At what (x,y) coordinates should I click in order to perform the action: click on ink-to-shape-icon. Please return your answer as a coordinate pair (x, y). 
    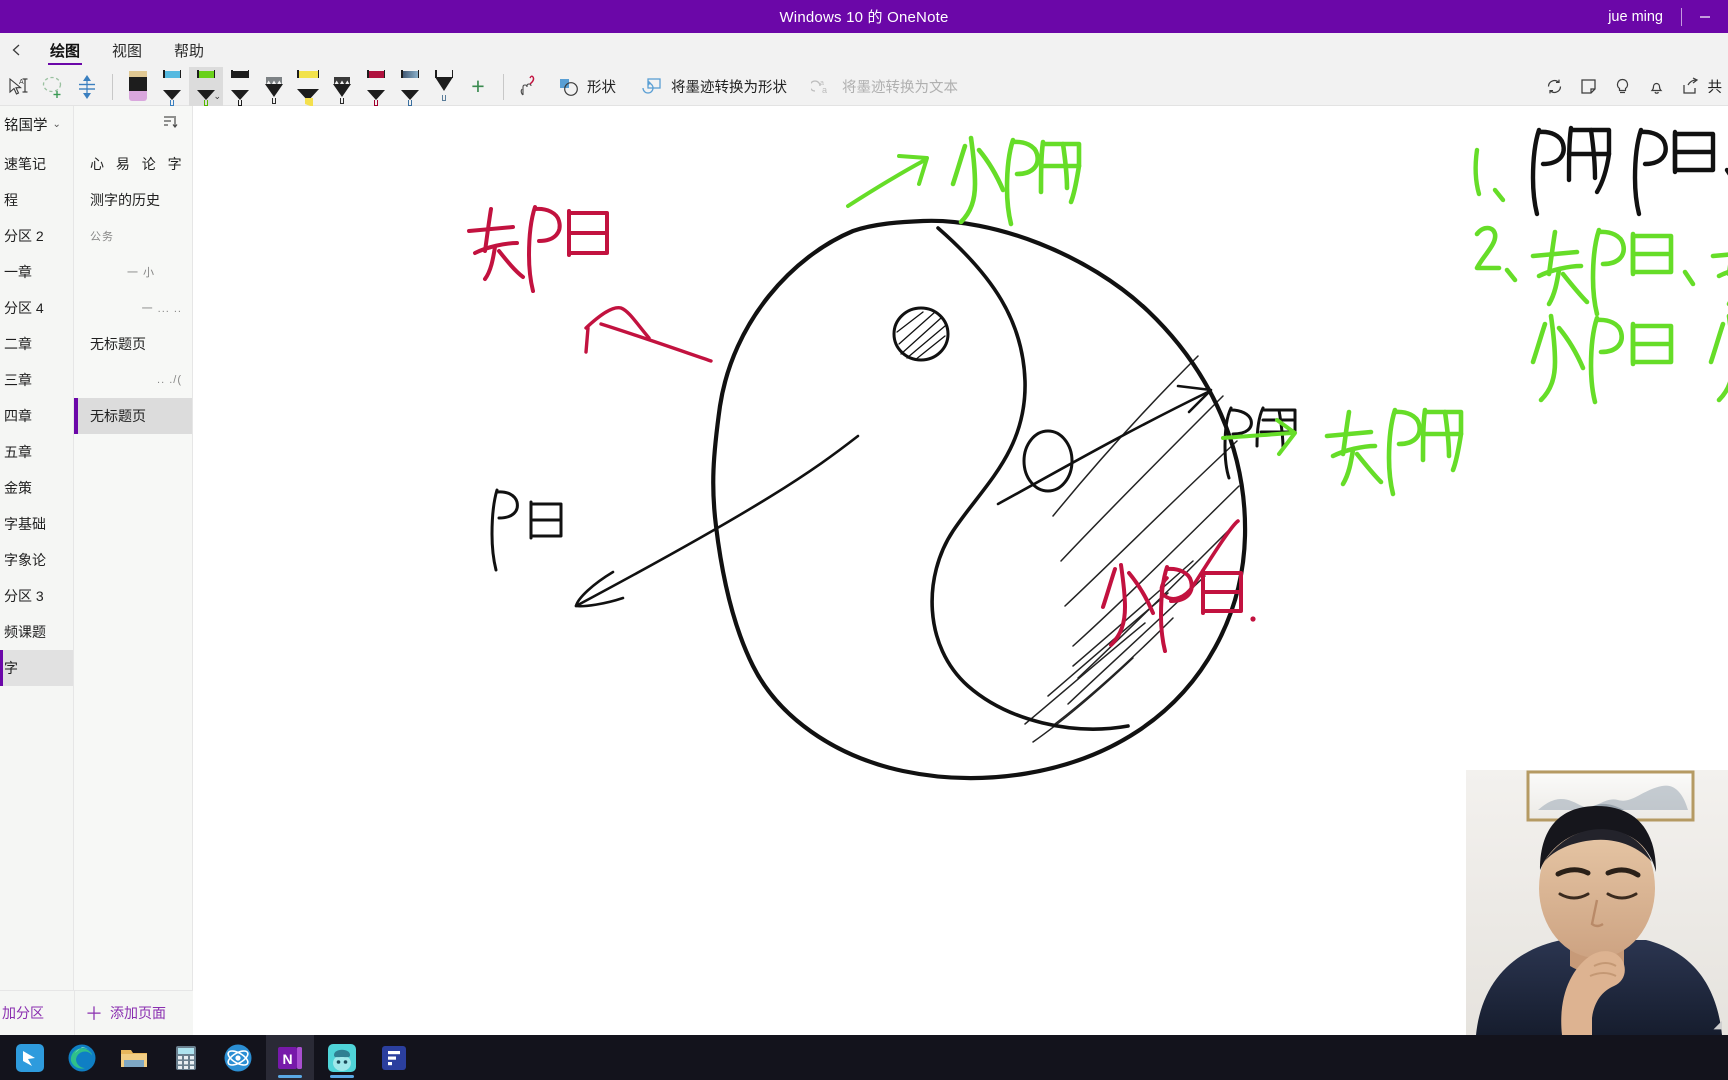
    Looking at the image, I should click on (651, 85).